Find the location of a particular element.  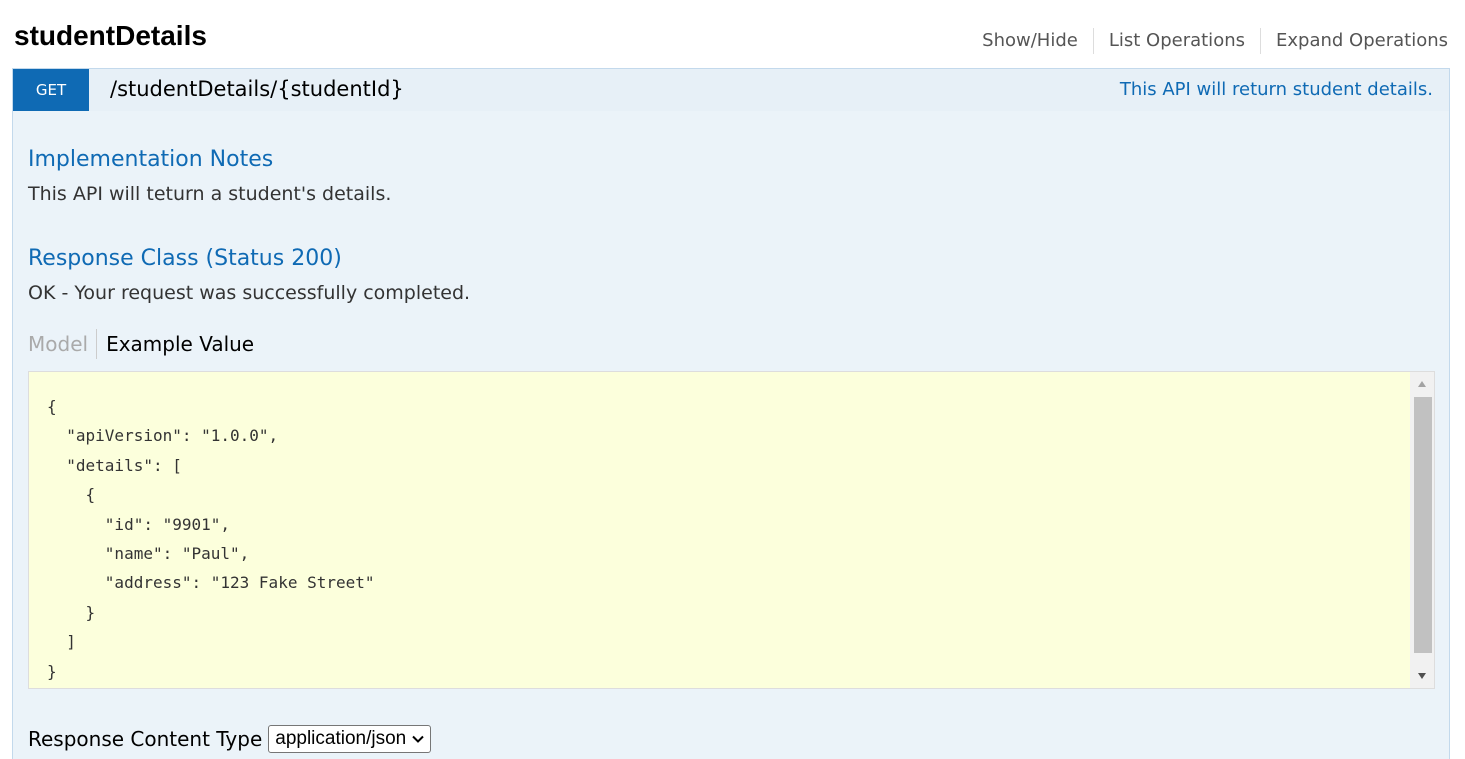

response-content-type-select: application/json is located at coordinates (350, 739).